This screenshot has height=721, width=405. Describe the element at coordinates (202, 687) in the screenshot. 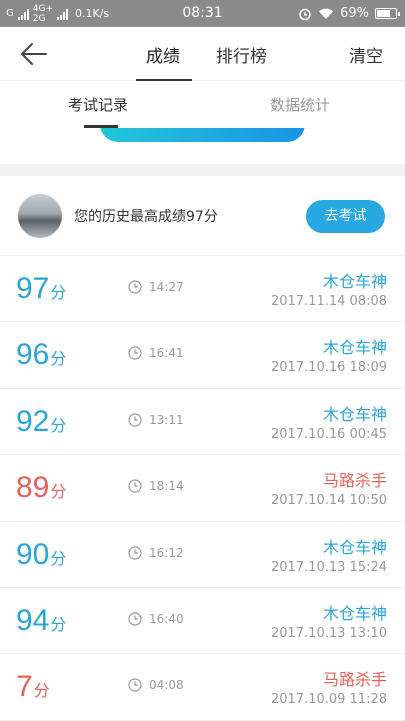

I see `list-item: 7分 04:08 马路杀手 2017.10.09 11:28` at that location.